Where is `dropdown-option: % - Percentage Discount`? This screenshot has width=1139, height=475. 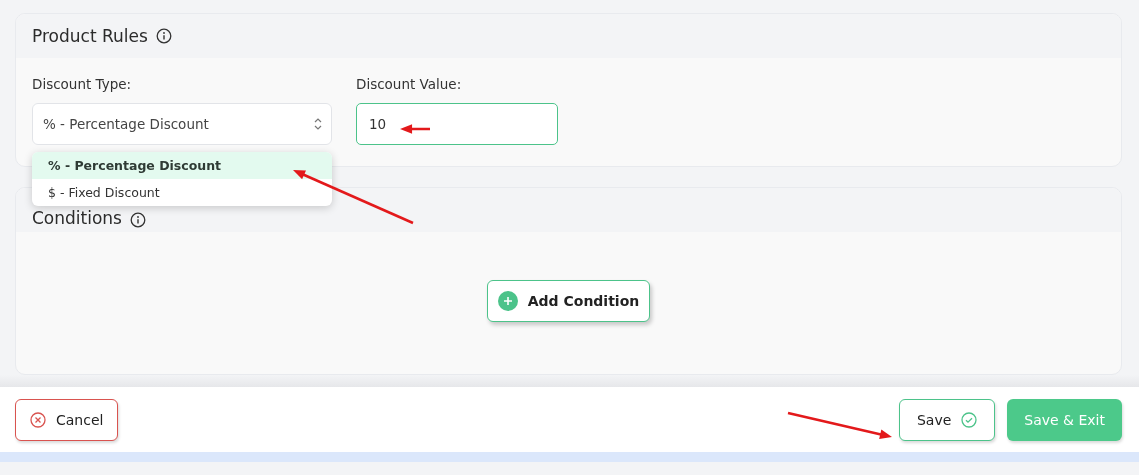
dropdown-option: % - Percentage Discount is located at coordinates (182, 165).